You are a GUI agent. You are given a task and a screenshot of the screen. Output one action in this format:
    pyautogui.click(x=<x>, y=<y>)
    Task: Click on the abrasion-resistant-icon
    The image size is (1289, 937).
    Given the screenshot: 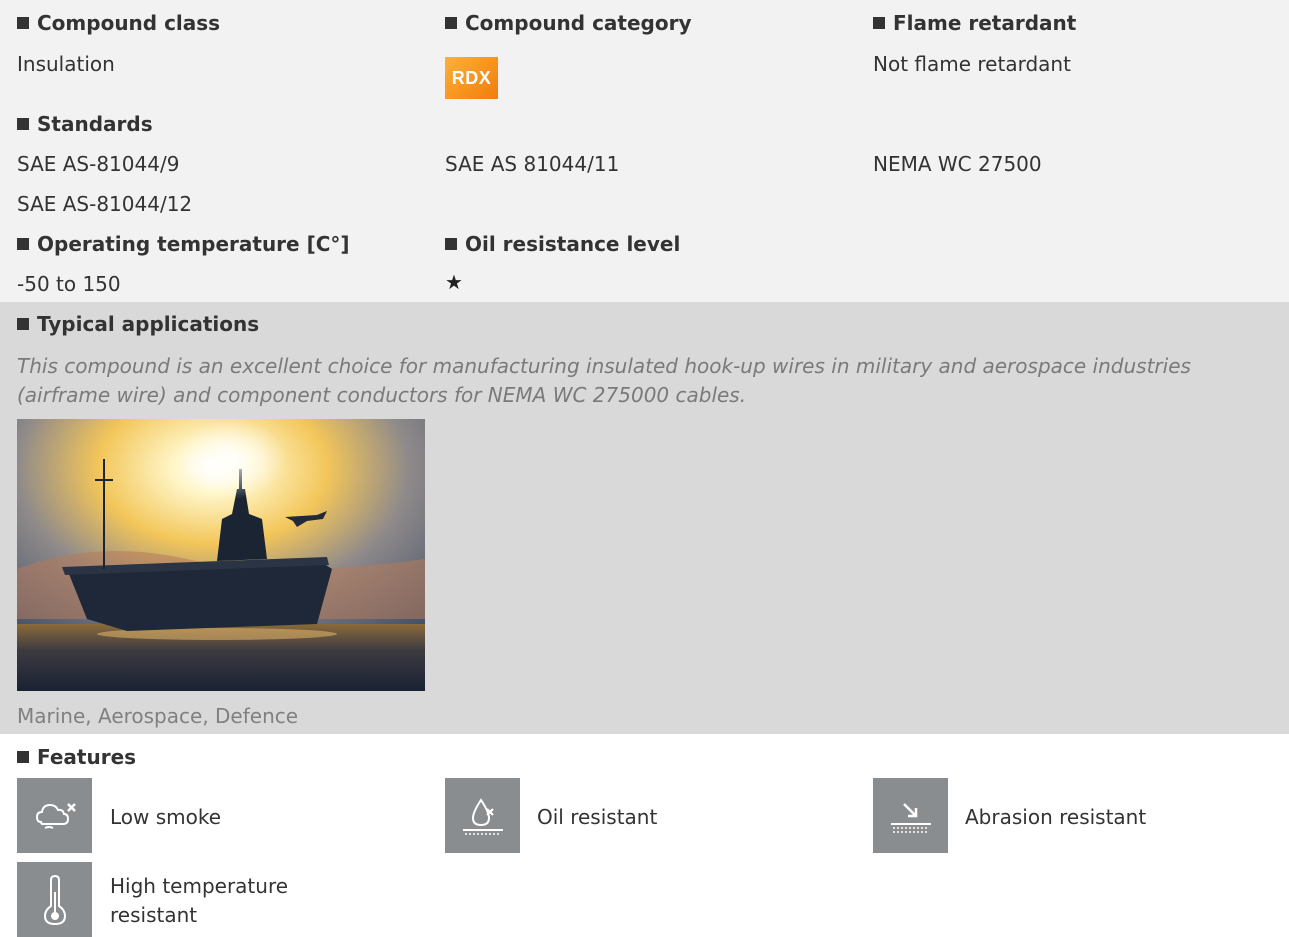 What is the action you would take?
    pyautogui.click(x=910, y=815)
    